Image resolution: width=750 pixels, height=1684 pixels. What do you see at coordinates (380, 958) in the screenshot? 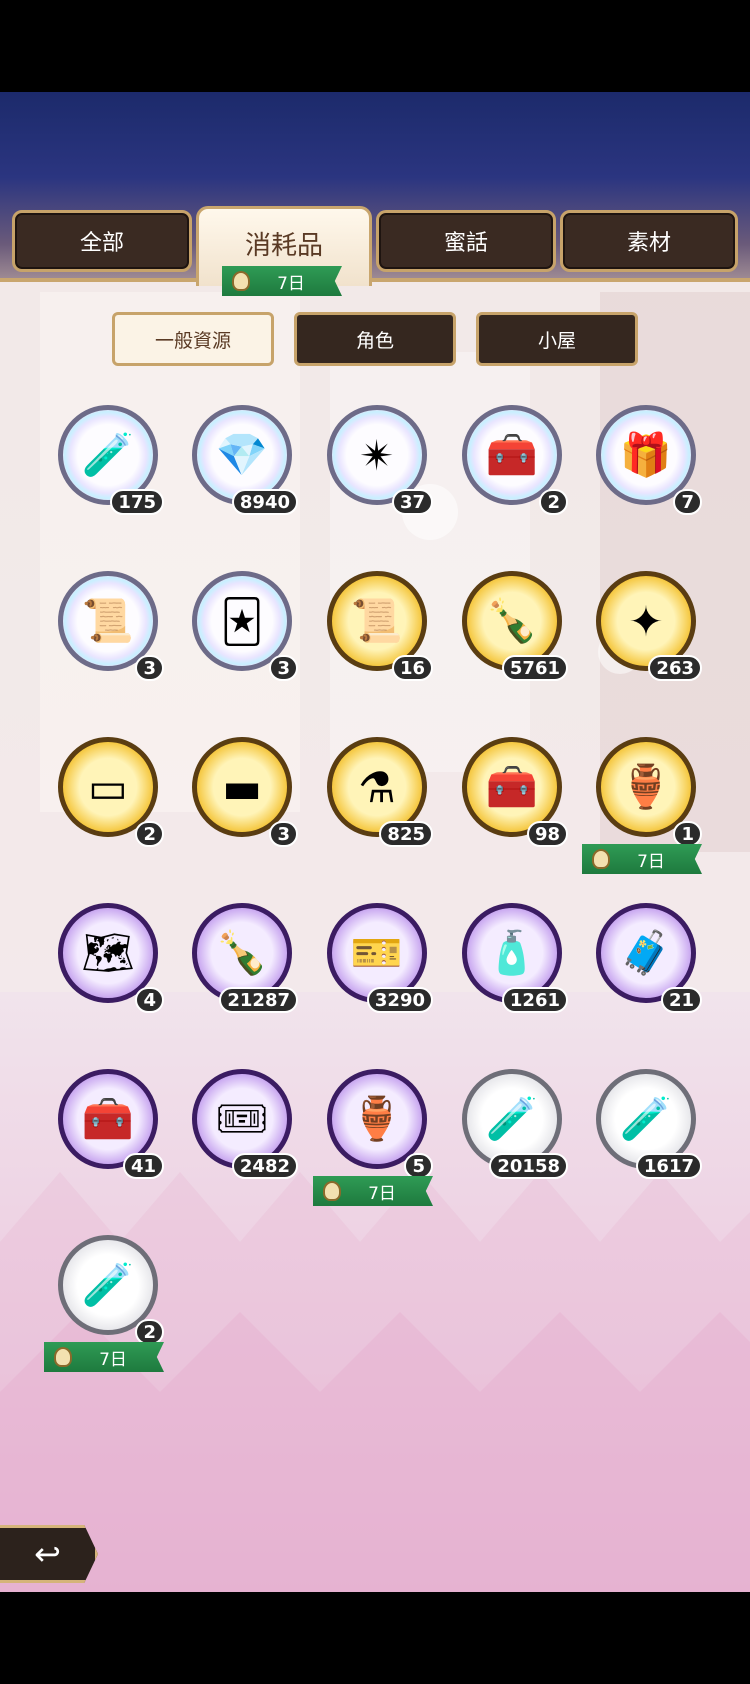
I see `inventory-item: 🎫 3290` at bounding box center [380, 958].